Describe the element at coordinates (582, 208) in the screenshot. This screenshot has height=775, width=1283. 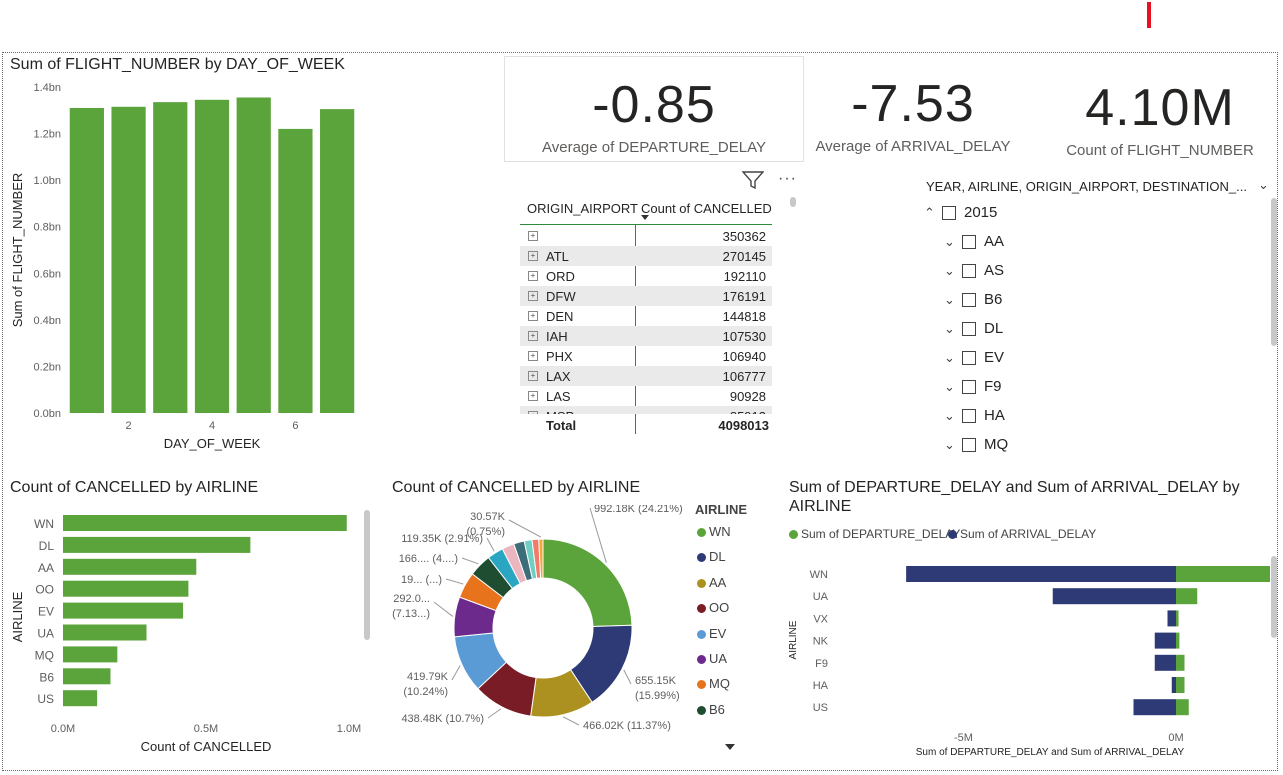
I see `table-header-origin: ORIGIN_AIRPORT` at that location.